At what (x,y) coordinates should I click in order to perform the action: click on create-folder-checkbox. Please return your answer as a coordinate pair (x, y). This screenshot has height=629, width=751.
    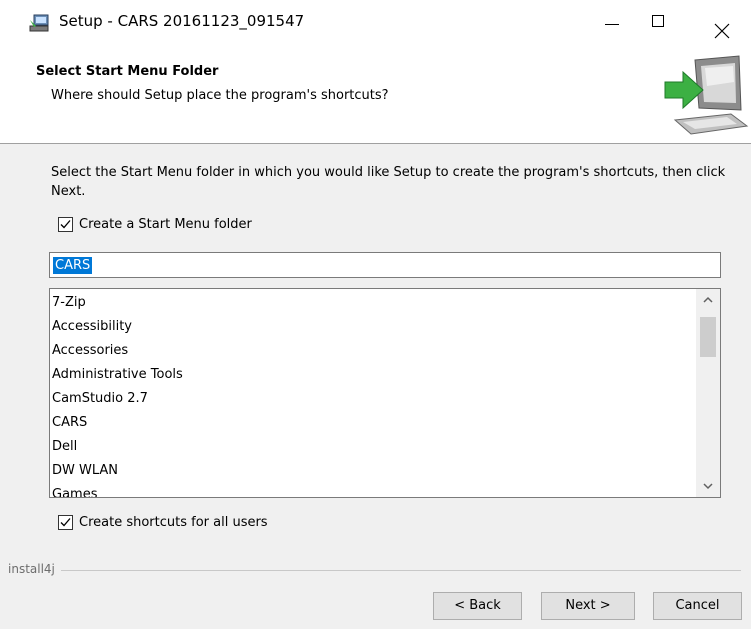
    Looking at the image, I should click on (65, 224).